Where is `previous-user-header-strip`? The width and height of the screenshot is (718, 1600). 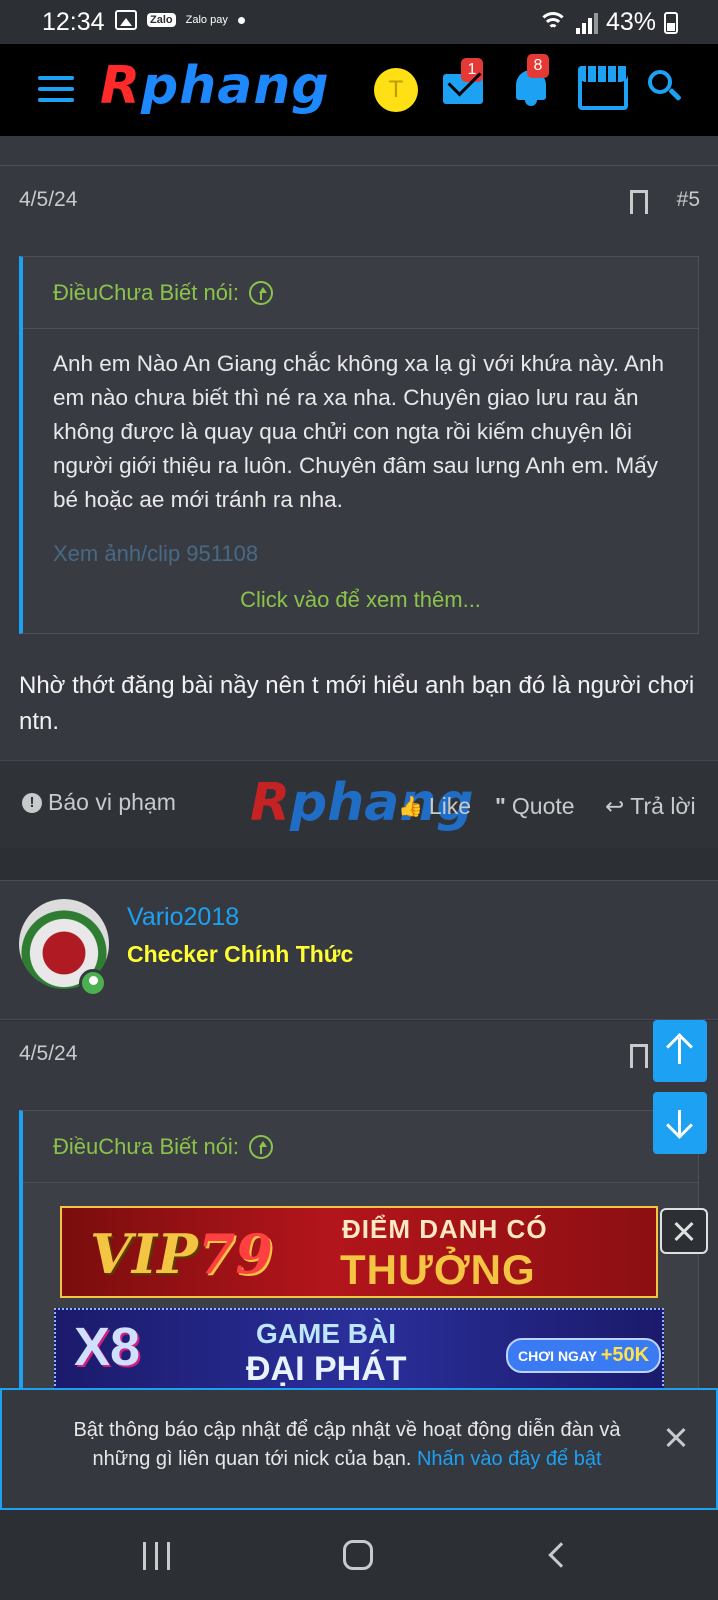 previous-user-header-strip is located at coordinates (359, 151).